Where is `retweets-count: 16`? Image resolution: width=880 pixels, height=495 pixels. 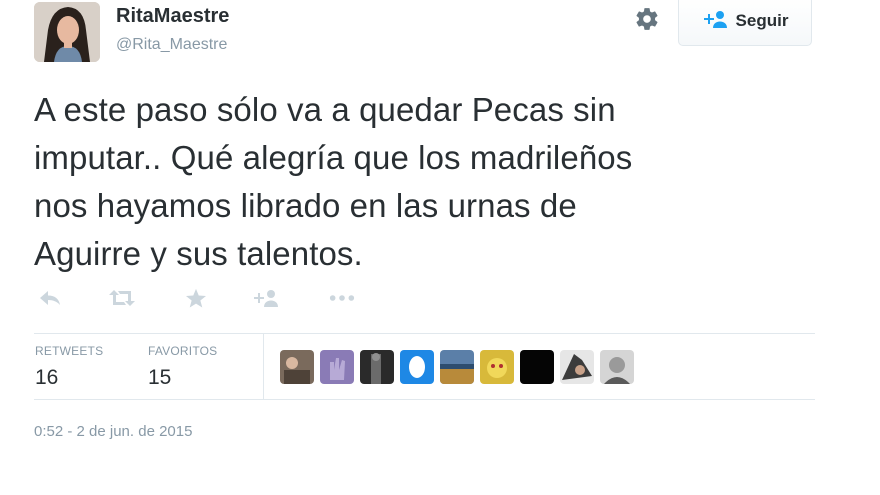 retweets-count: 16 is located at coordinates (46, 378).